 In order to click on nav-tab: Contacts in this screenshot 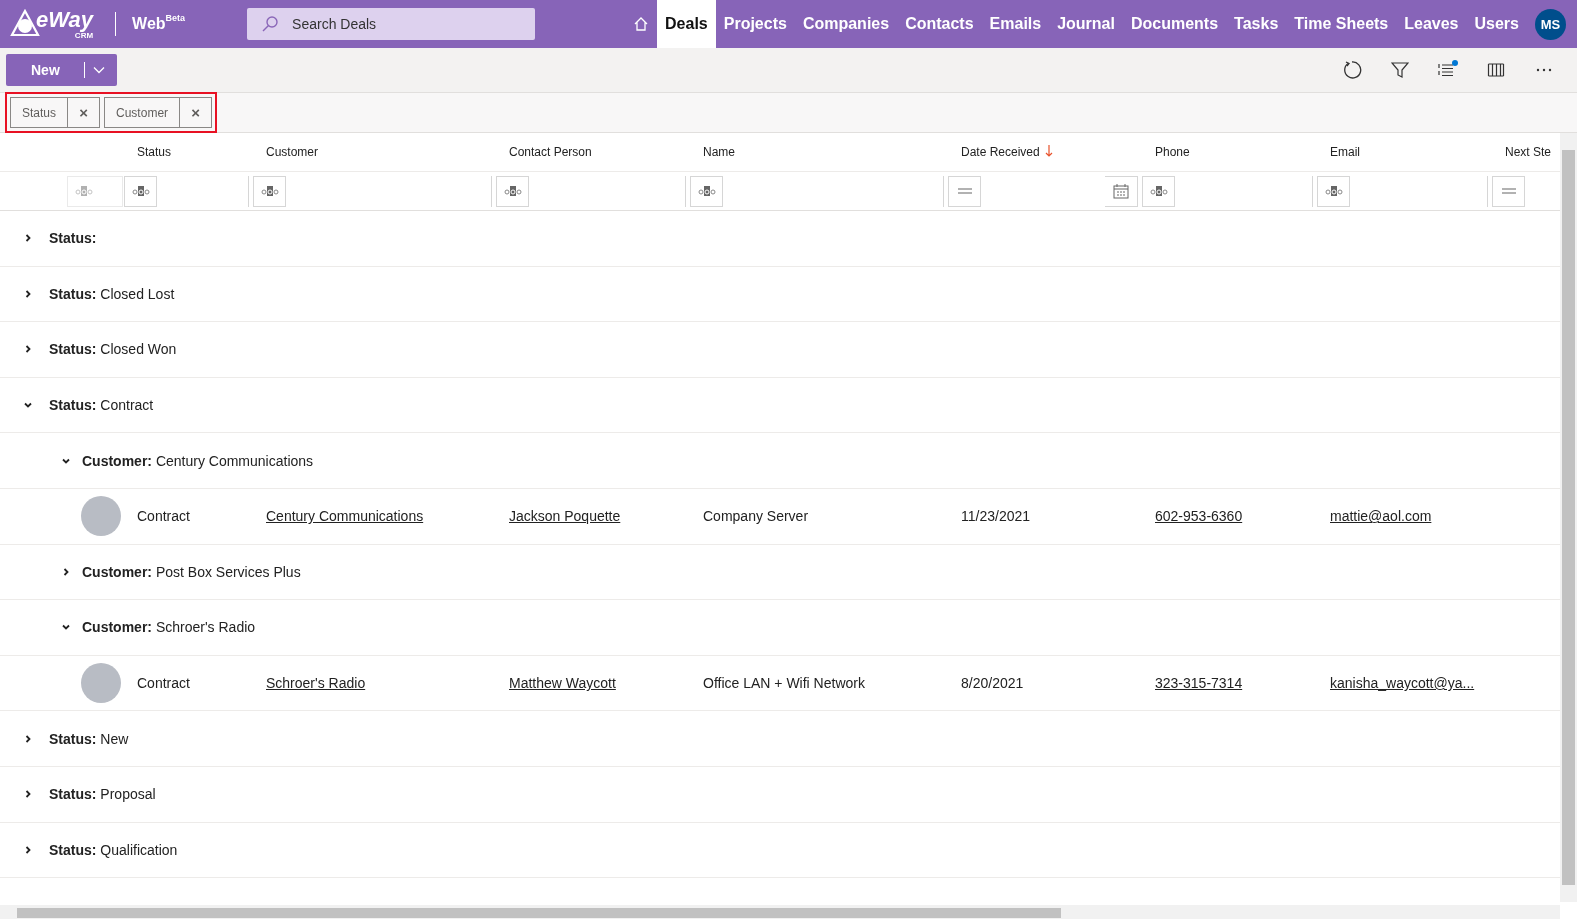, I will do `click(939, 24)`.